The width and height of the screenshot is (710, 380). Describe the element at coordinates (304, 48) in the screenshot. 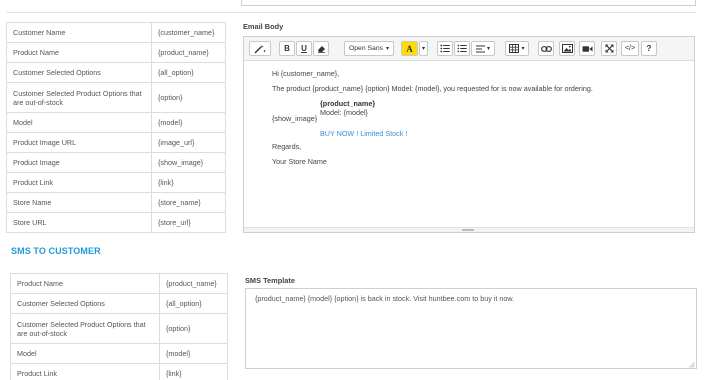

I see `underline-button: U` at that location.